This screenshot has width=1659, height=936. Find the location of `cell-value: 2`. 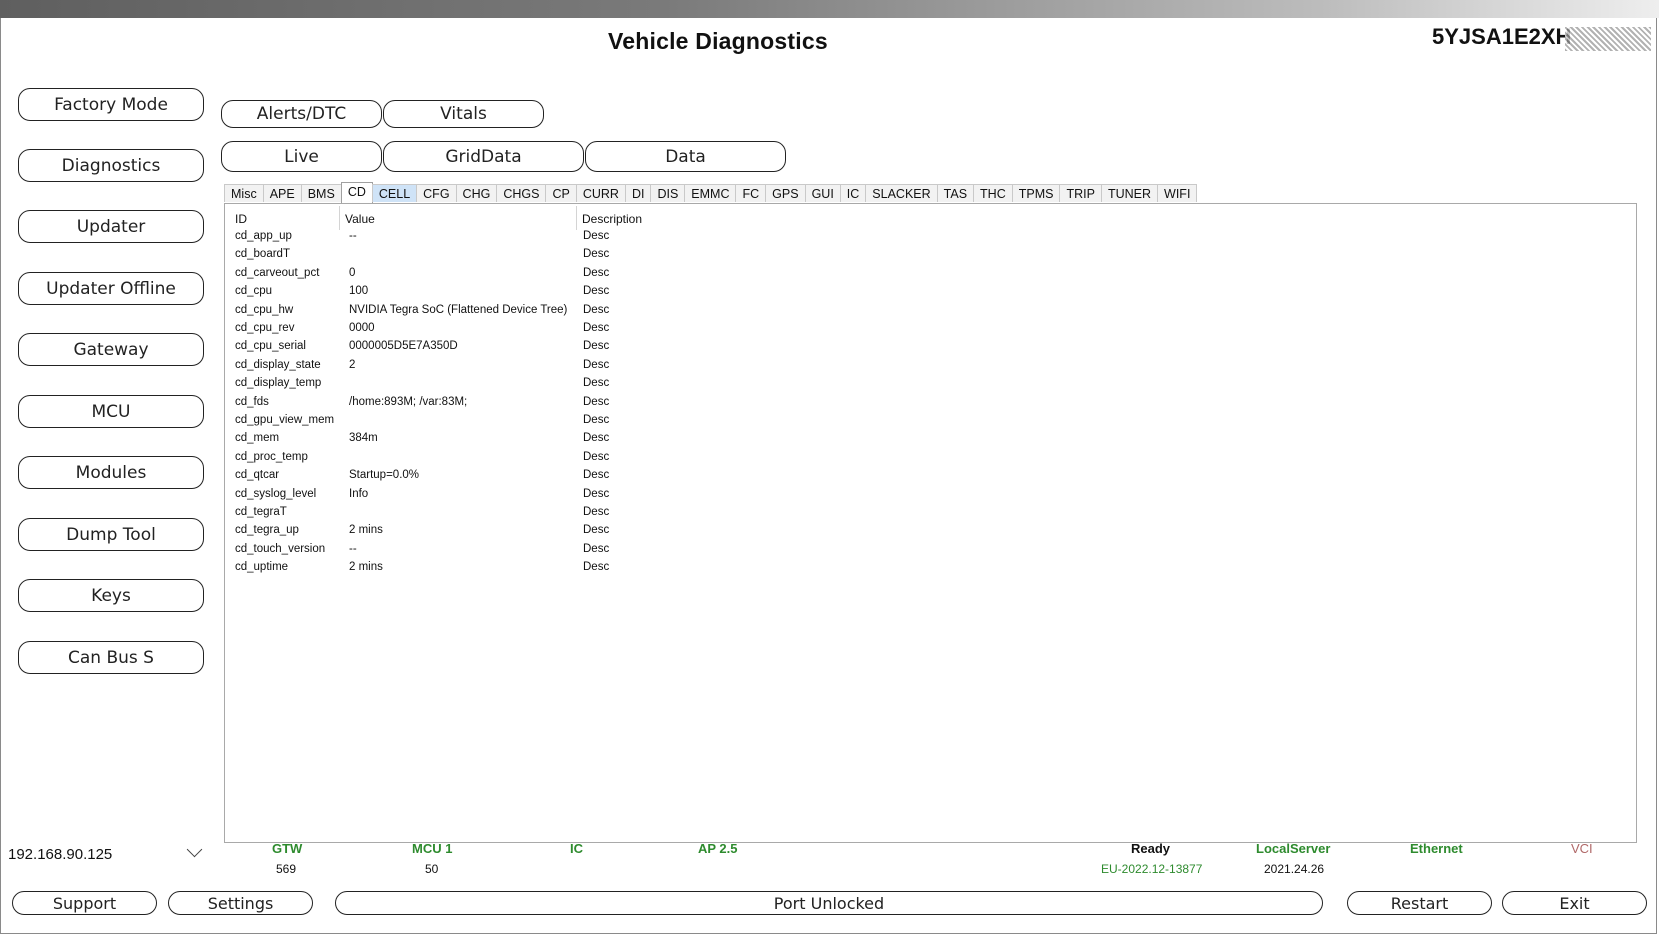

cell-value: 2 is located at coordinates (352, 364).